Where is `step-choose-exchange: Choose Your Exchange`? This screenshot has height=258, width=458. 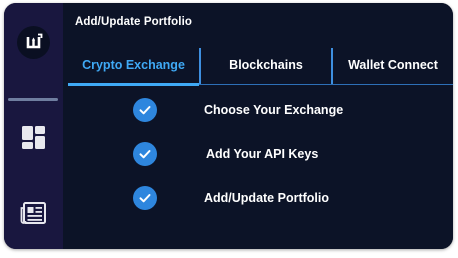 step-choose-exchange: Choose Your Exchange is located at coordinates (258, 110).